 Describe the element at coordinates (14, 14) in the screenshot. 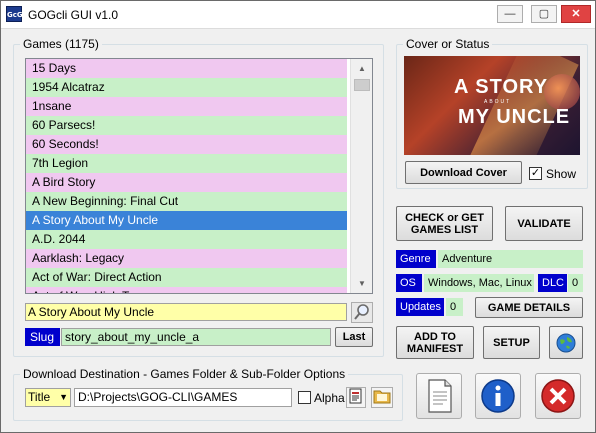

I see `app-icon: GcG` at that location.